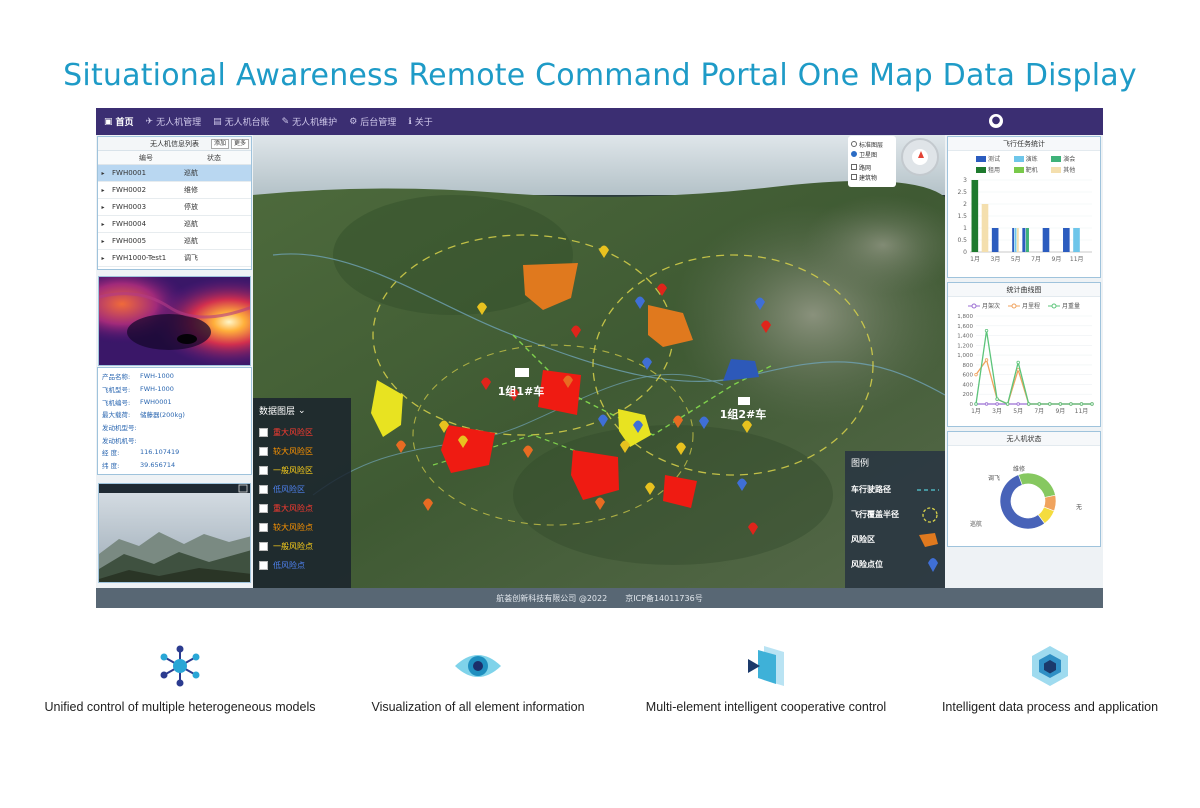 This screenshot has width=1200, height=808. Describe the element at coordinates (293, 470) in the screenshot. I see `layer-label: 一般风险区` at that location.